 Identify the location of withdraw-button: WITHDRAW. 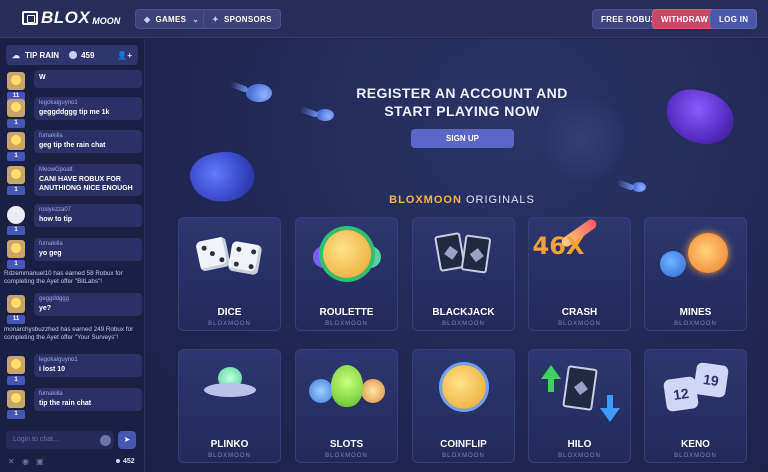
(685, 19).